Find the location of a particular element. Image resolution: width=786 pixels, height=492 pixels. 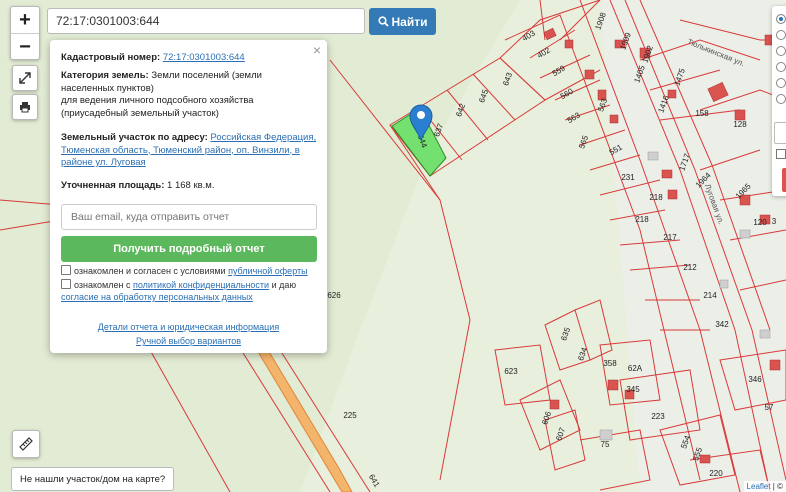

map-label: 217 is located at coordinates (670, 237).